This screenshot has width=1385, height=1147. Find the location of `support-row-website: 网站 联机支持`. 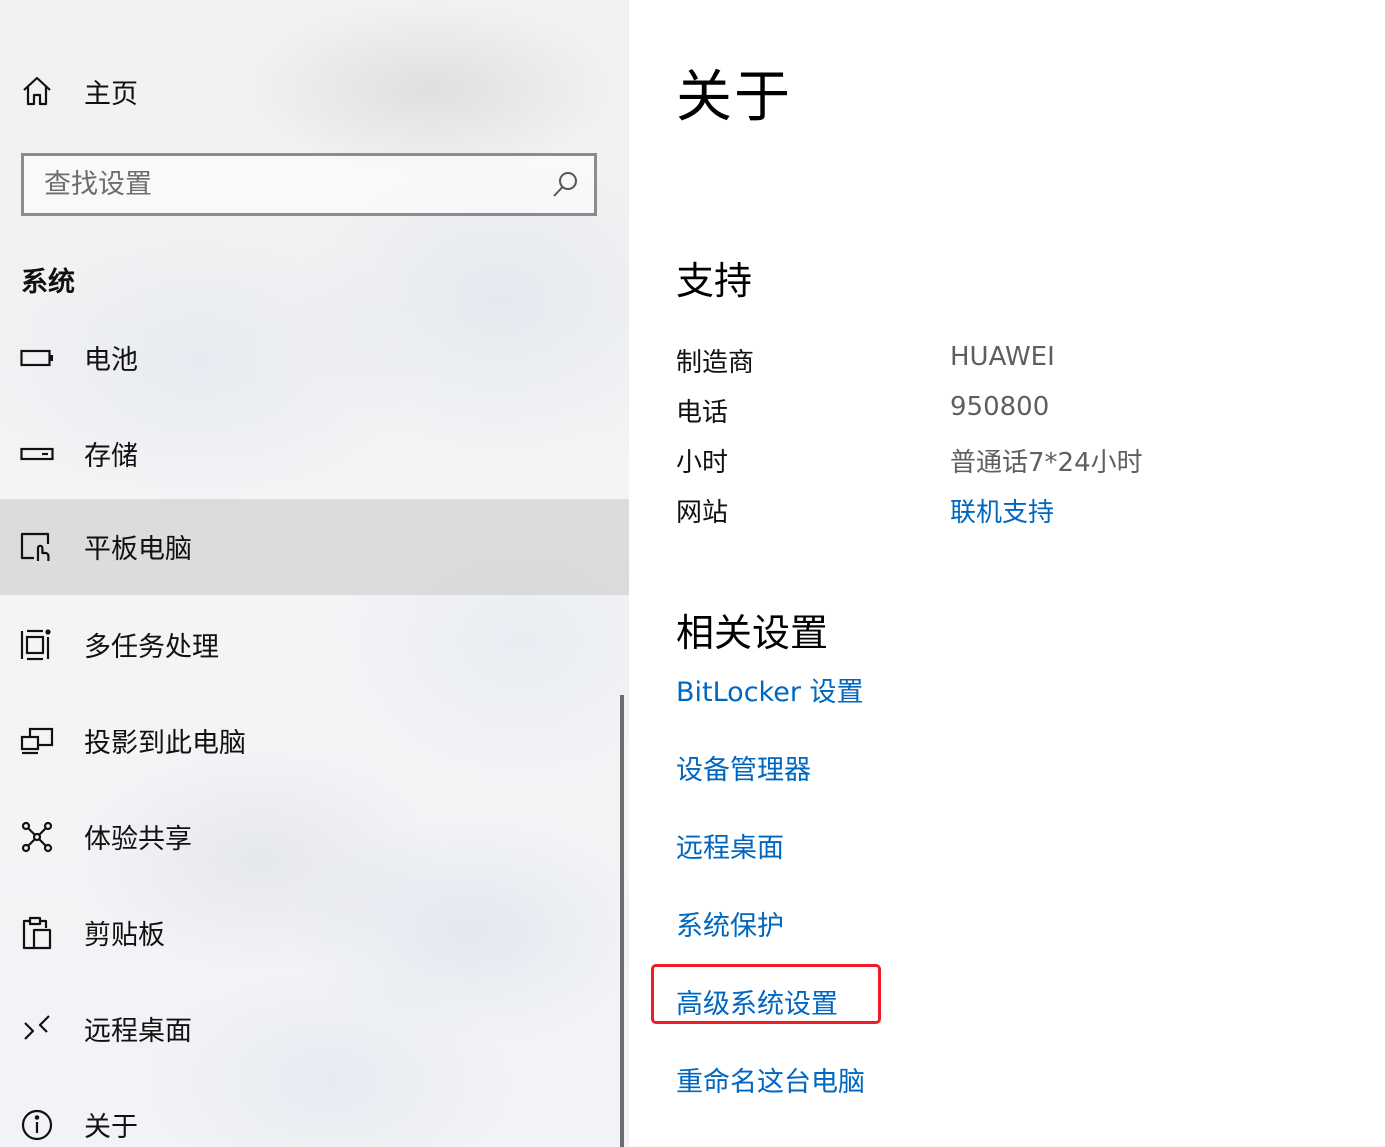

support-row-website: 网站 联机支持 is located at coordinates (1026, 514).